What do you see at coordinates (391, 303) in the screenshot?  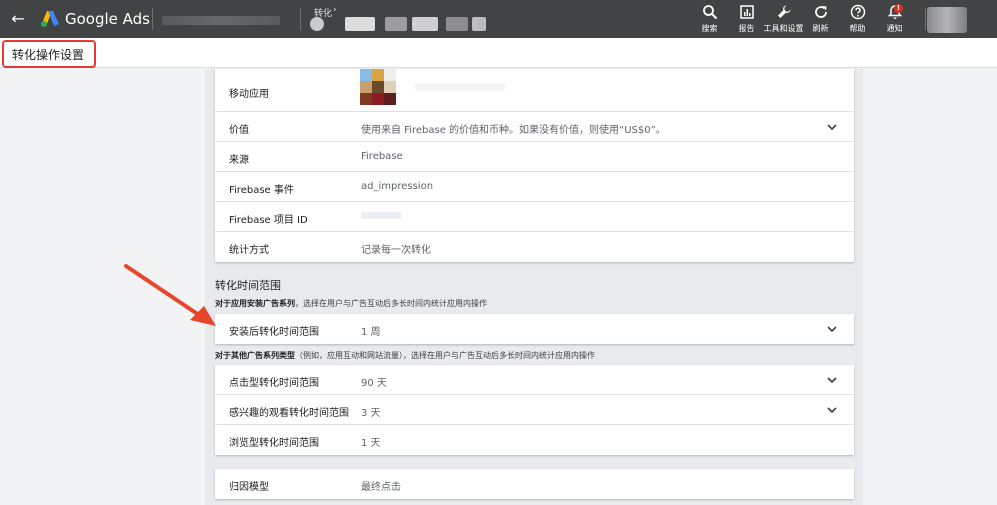 I see `desc-text: ，选择在用户与广告互动后多长时间内统计应用内操作` at bounding box center [391, 303].